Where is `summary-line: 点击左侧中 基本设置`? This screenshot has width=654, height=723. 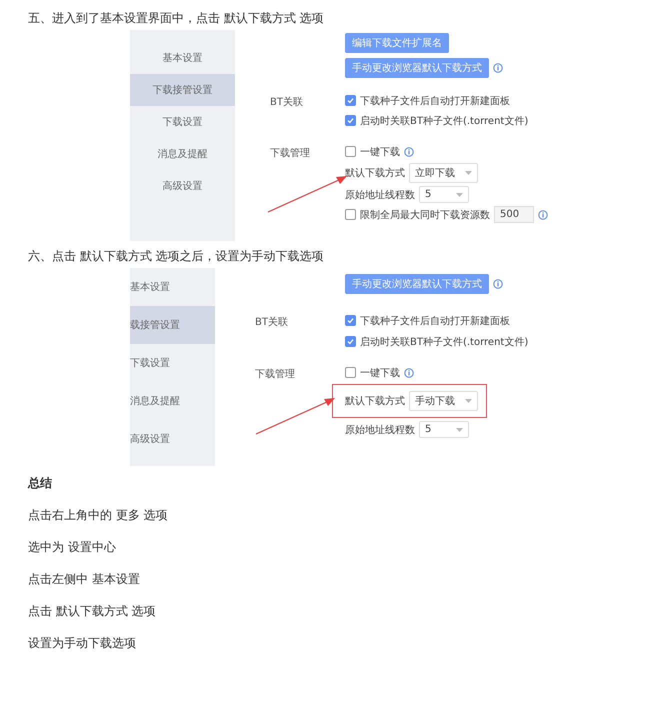
summary-line: 点击左侧中 基本设置 is located at coordinates (84, 579).